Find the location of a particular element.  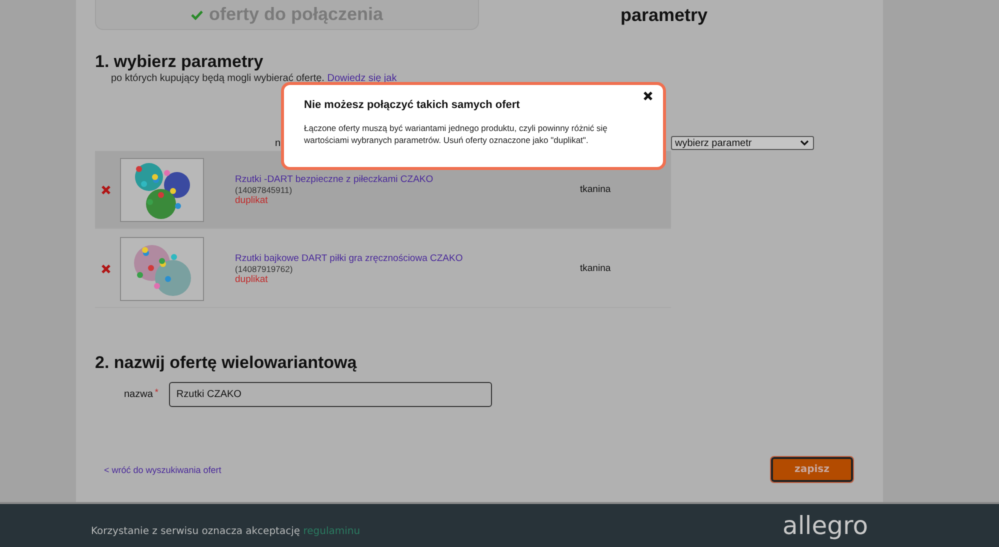

help-link: Dowiedz się jak is located at coordinates (362, 78).